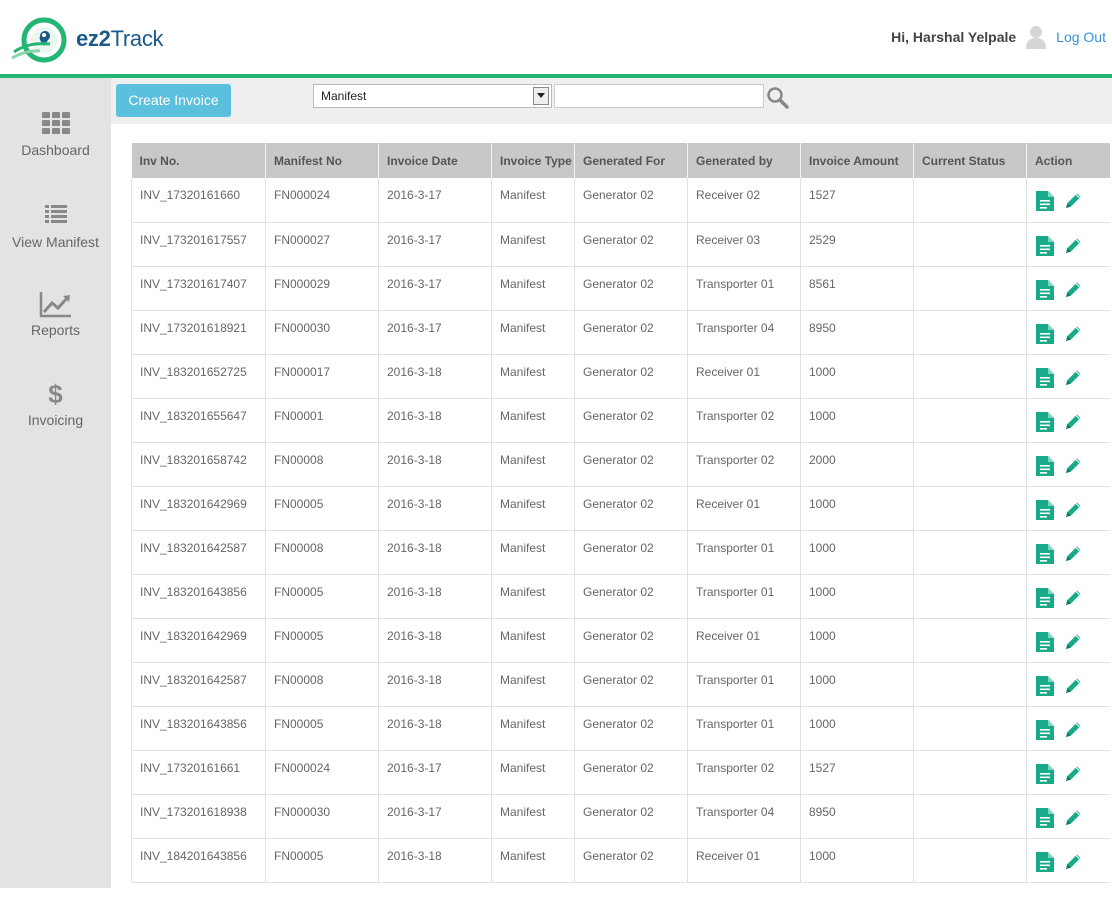 This screenshot has height=920, width=1112. Describe the element at coordinates (857, 200) in the screenshot. I see `cell-invoice-amount: 1527` at that location.